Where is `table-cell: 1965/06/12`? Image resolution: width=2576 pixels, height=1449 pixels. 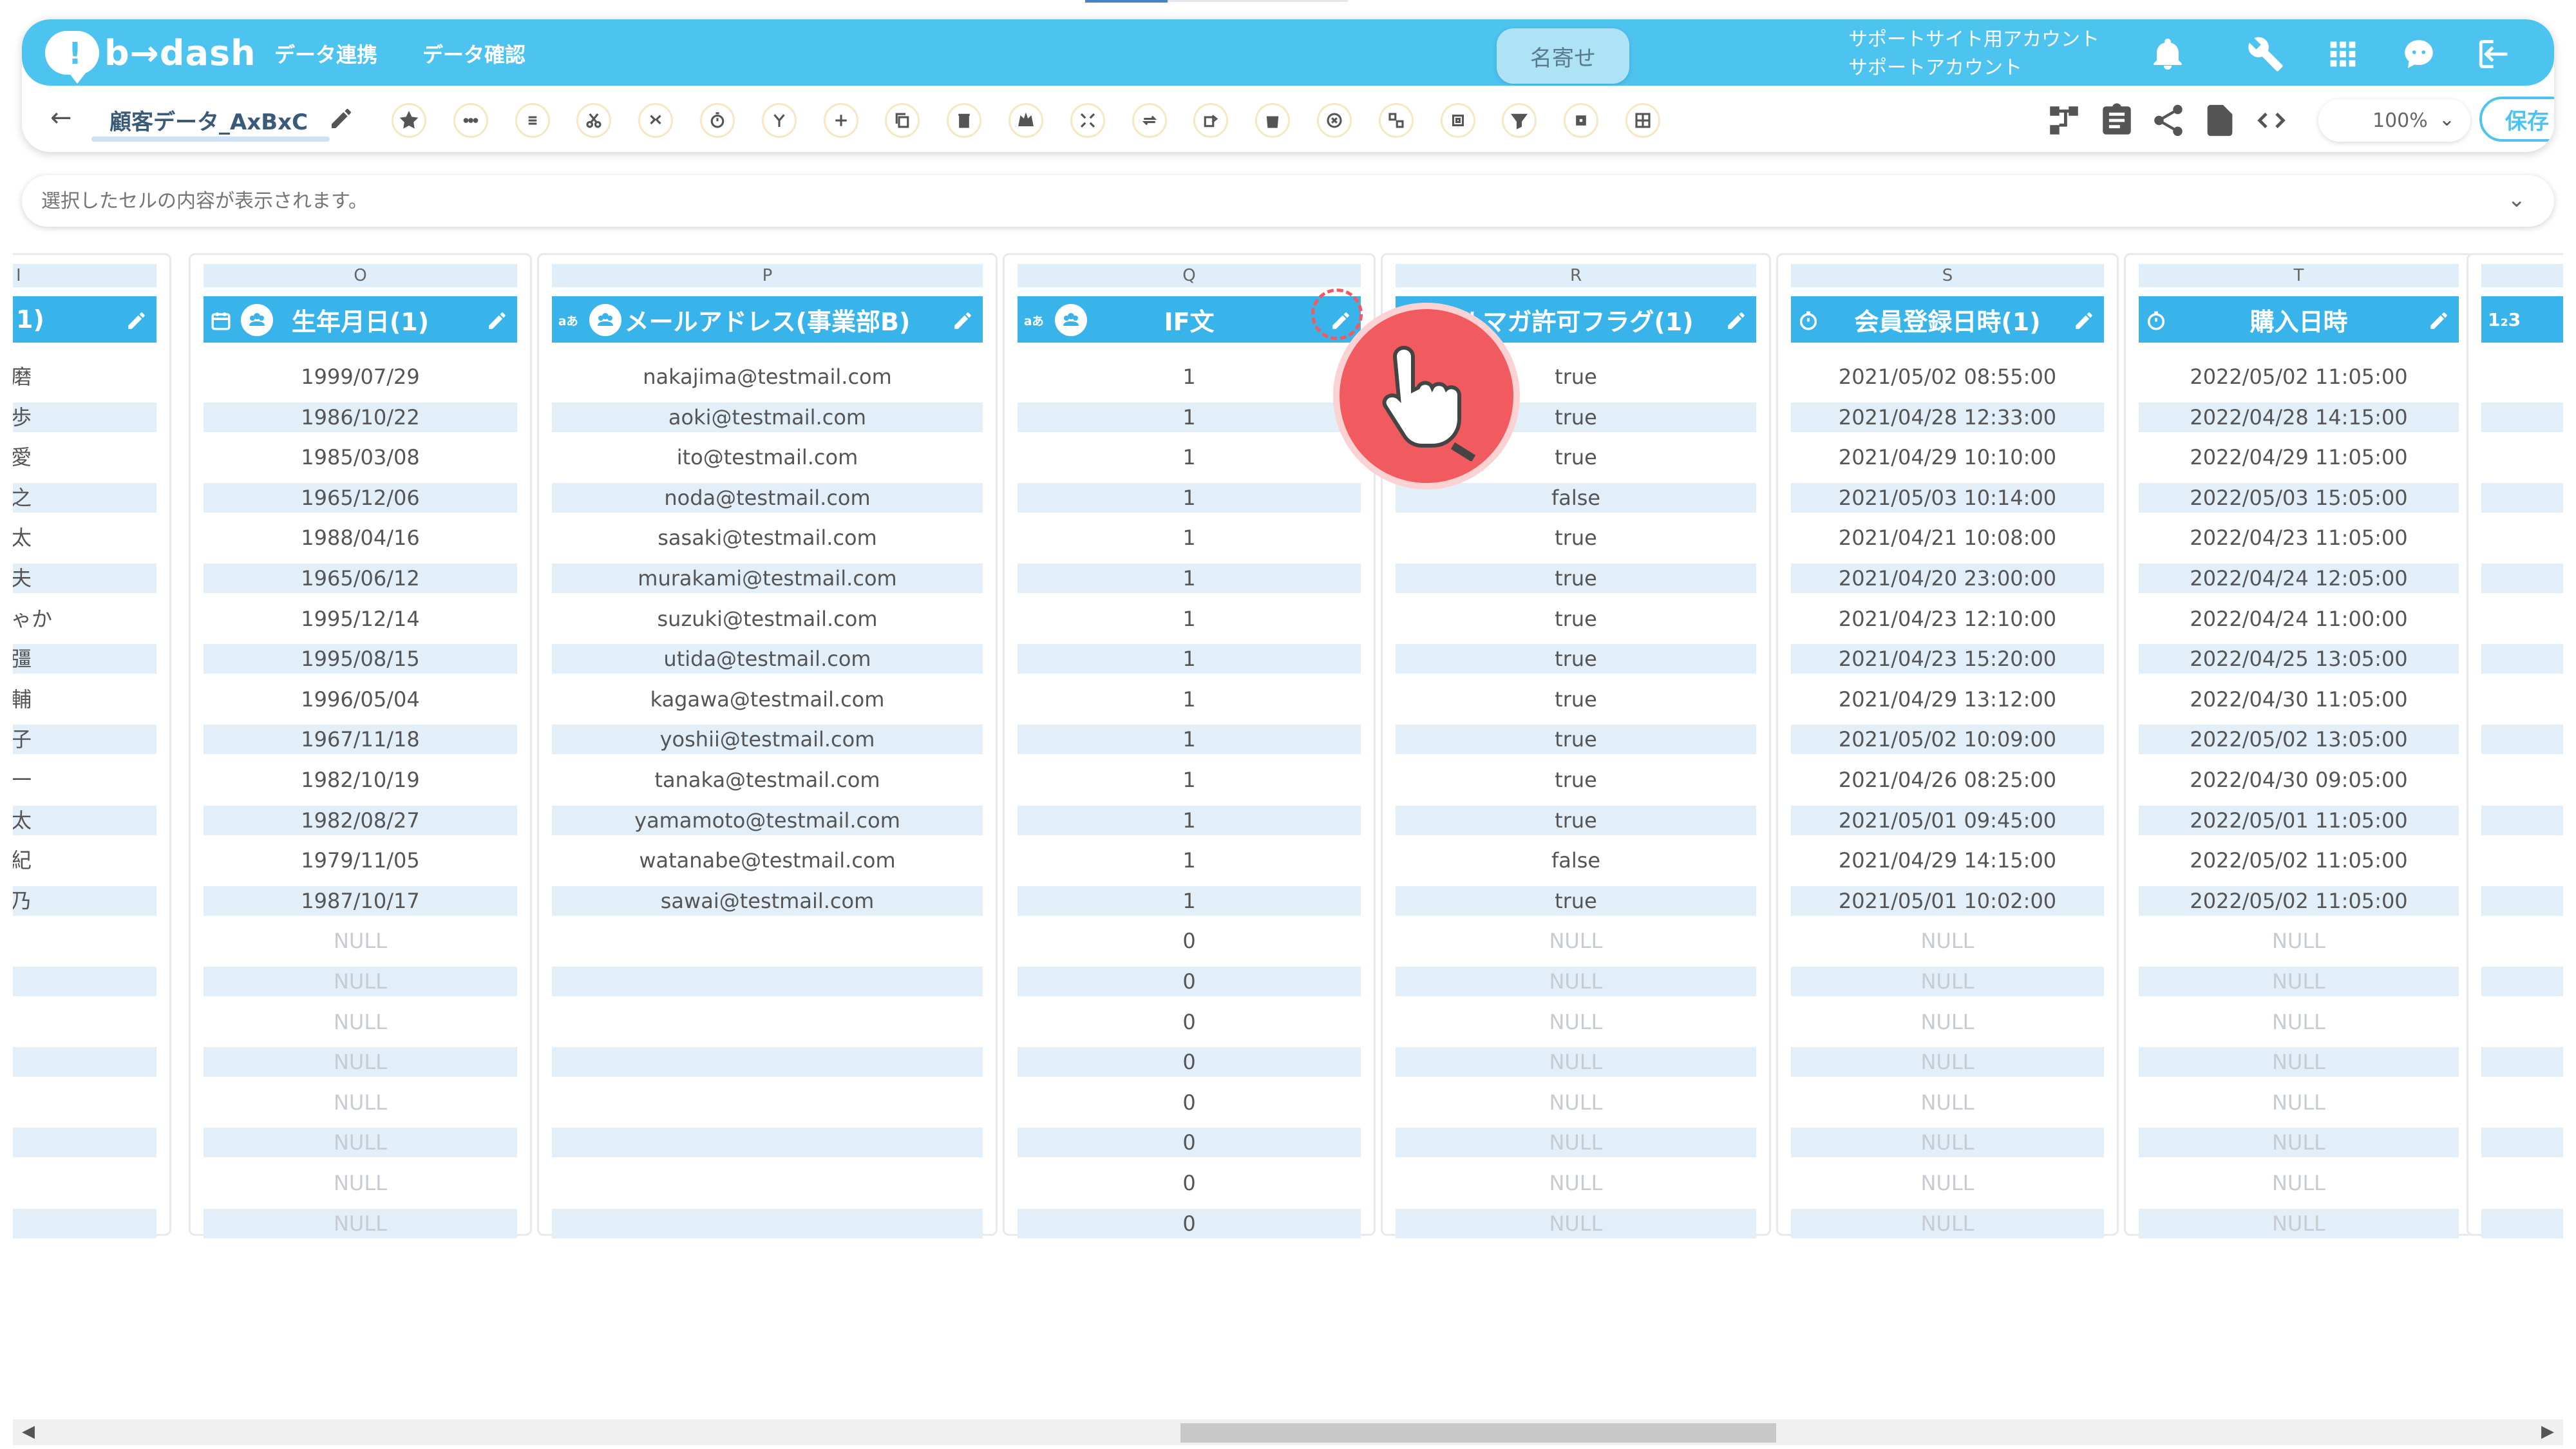
table-cell: 1965/06/12 is located at coordinates (361, 578).